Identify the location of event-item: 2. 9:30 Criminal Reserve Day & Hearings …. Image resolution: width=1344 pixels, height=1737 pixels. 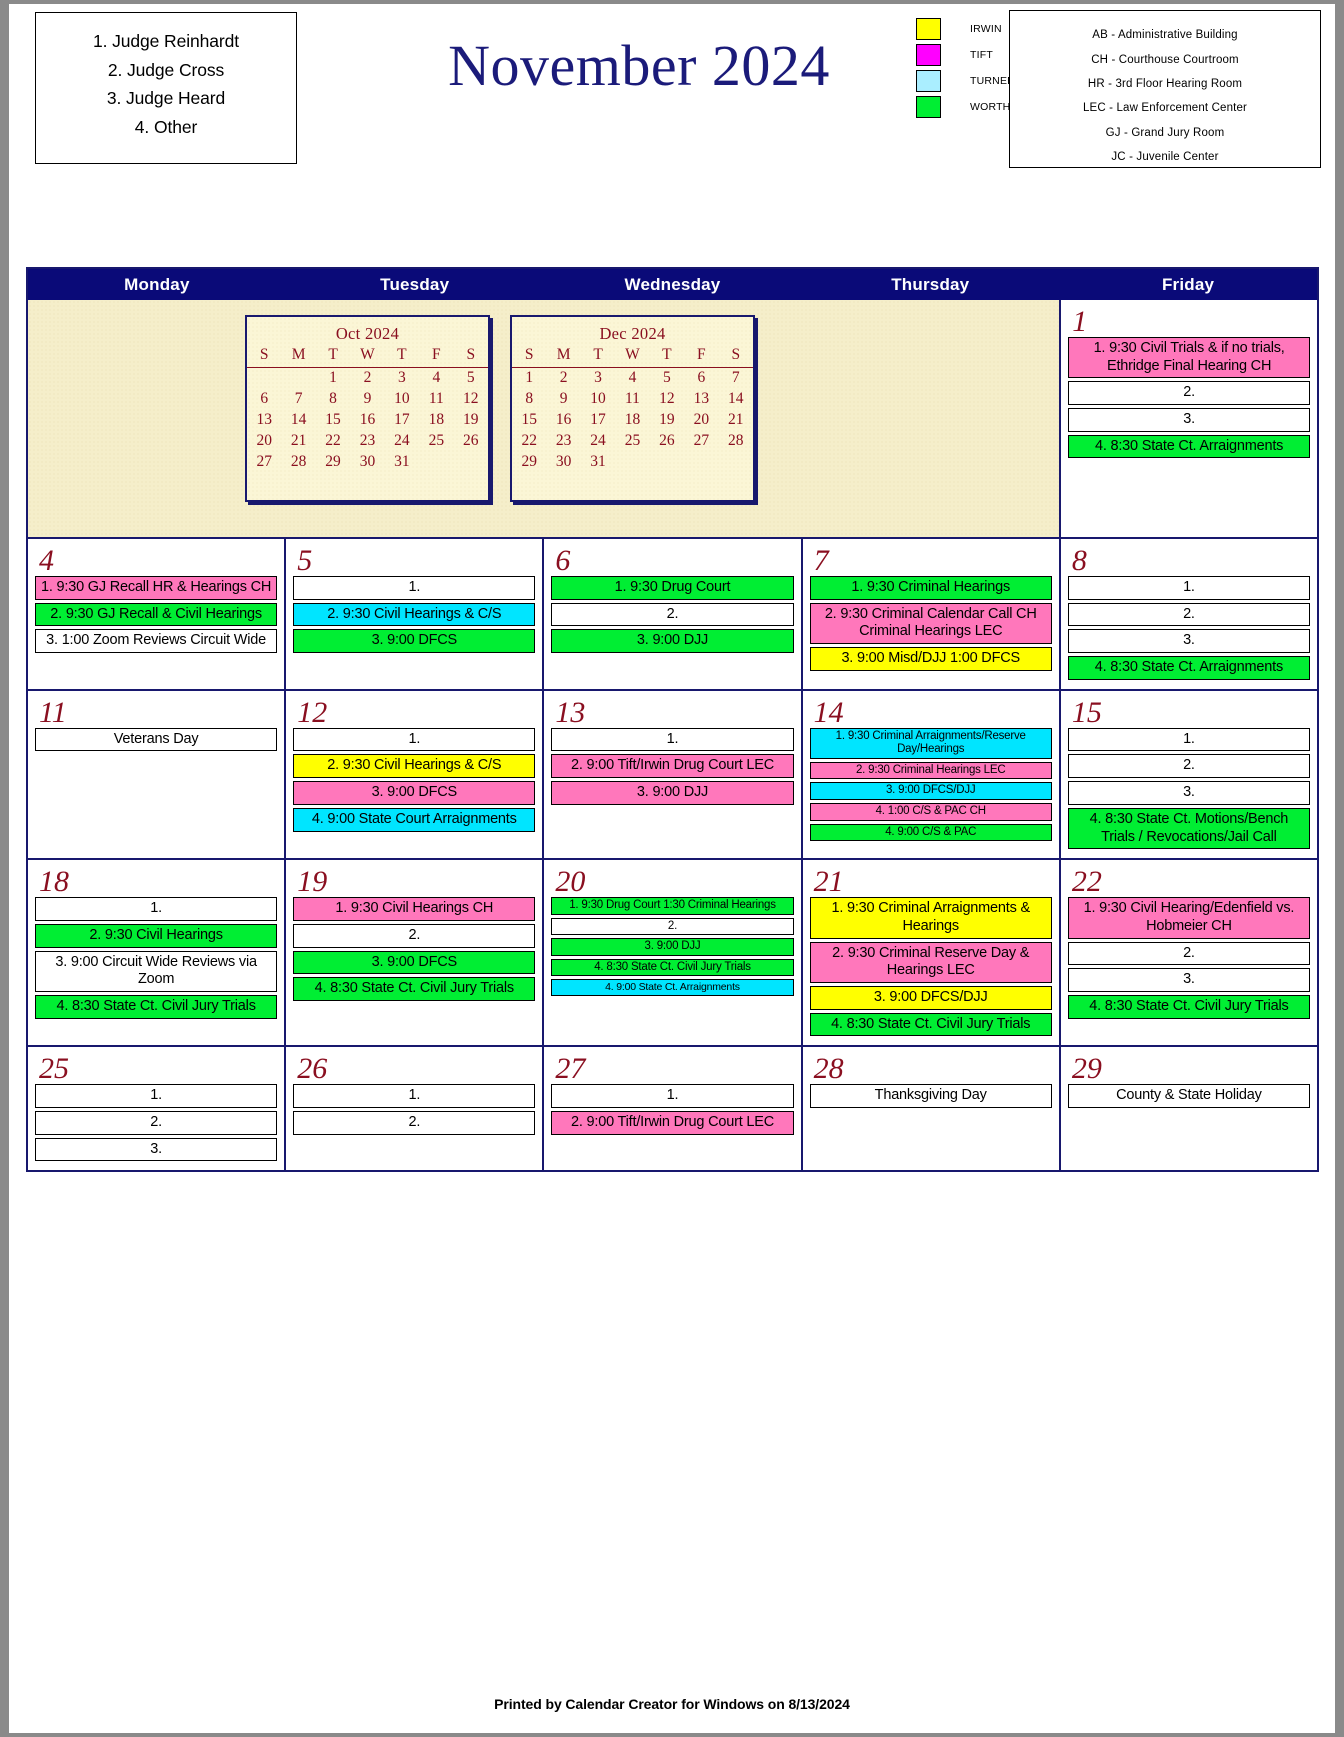
(930, 962).